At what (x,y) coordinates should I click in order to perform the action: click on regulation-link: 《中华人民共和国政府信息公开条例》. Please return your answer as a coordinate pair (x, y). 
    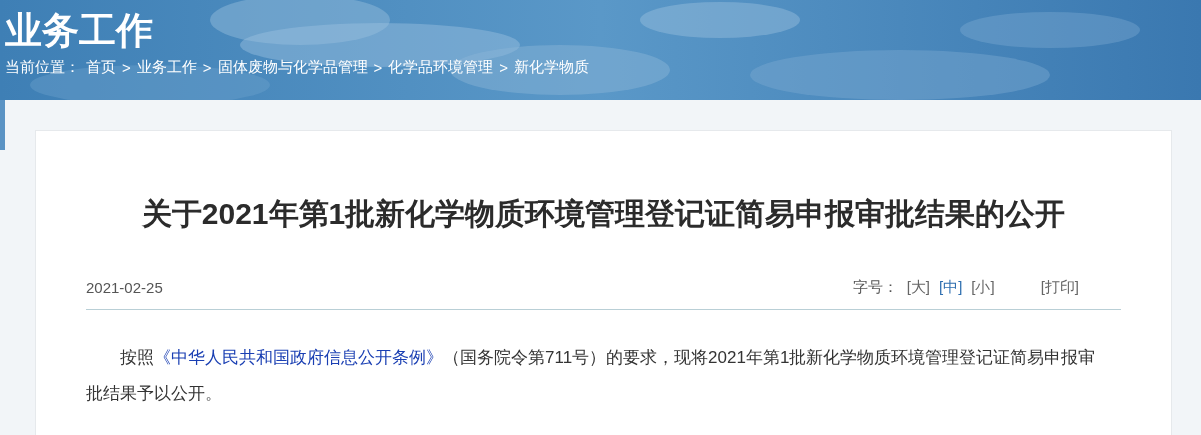
    Looking at the image, I should click on (298, 357).